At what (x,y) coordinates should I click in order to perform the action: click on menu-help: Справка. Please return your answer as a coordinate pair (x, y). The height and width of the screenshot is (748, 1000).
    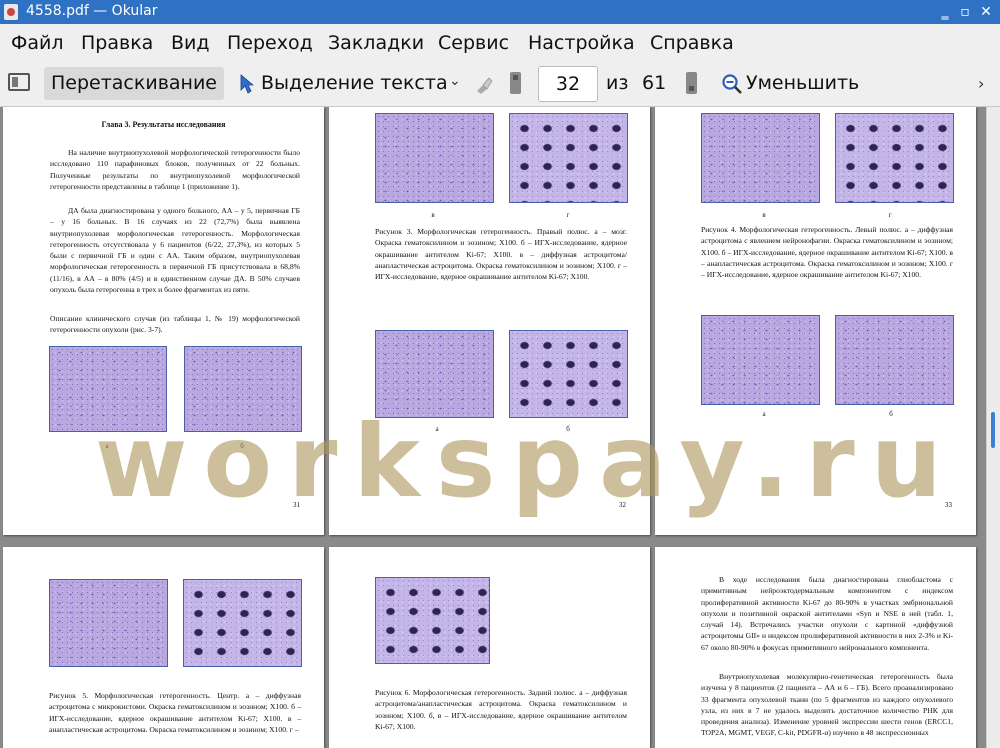
    Looking at the image, I should click on (692, 43).